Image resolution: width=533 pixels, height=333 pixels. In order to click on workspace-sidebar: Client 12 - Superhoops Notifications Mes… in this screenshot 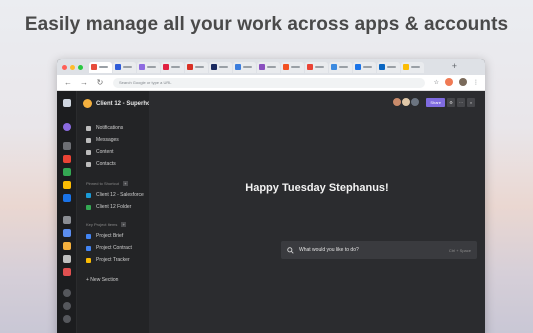, I will do `click(119, 212)`.